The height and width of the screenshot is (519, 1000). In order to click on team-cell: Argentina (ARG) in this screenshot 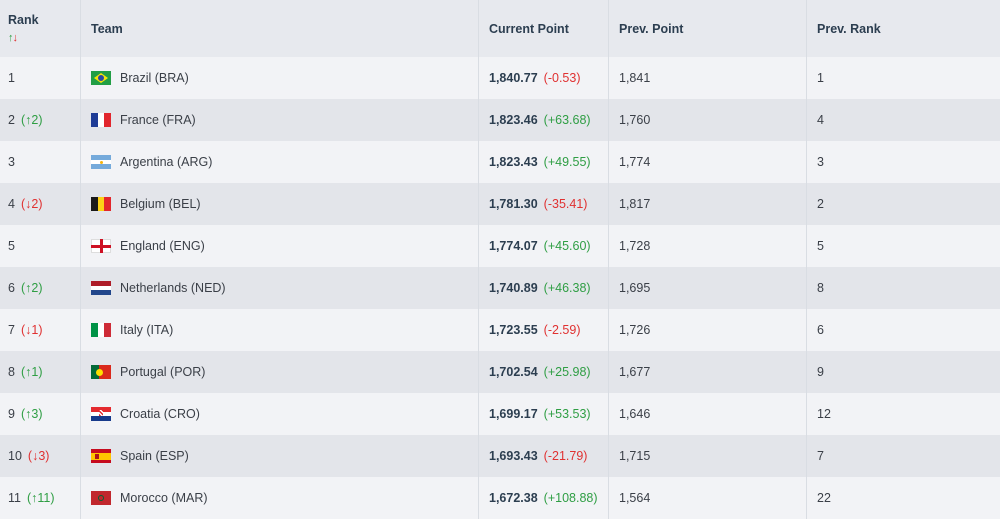, I will do `click(279, 162)`.